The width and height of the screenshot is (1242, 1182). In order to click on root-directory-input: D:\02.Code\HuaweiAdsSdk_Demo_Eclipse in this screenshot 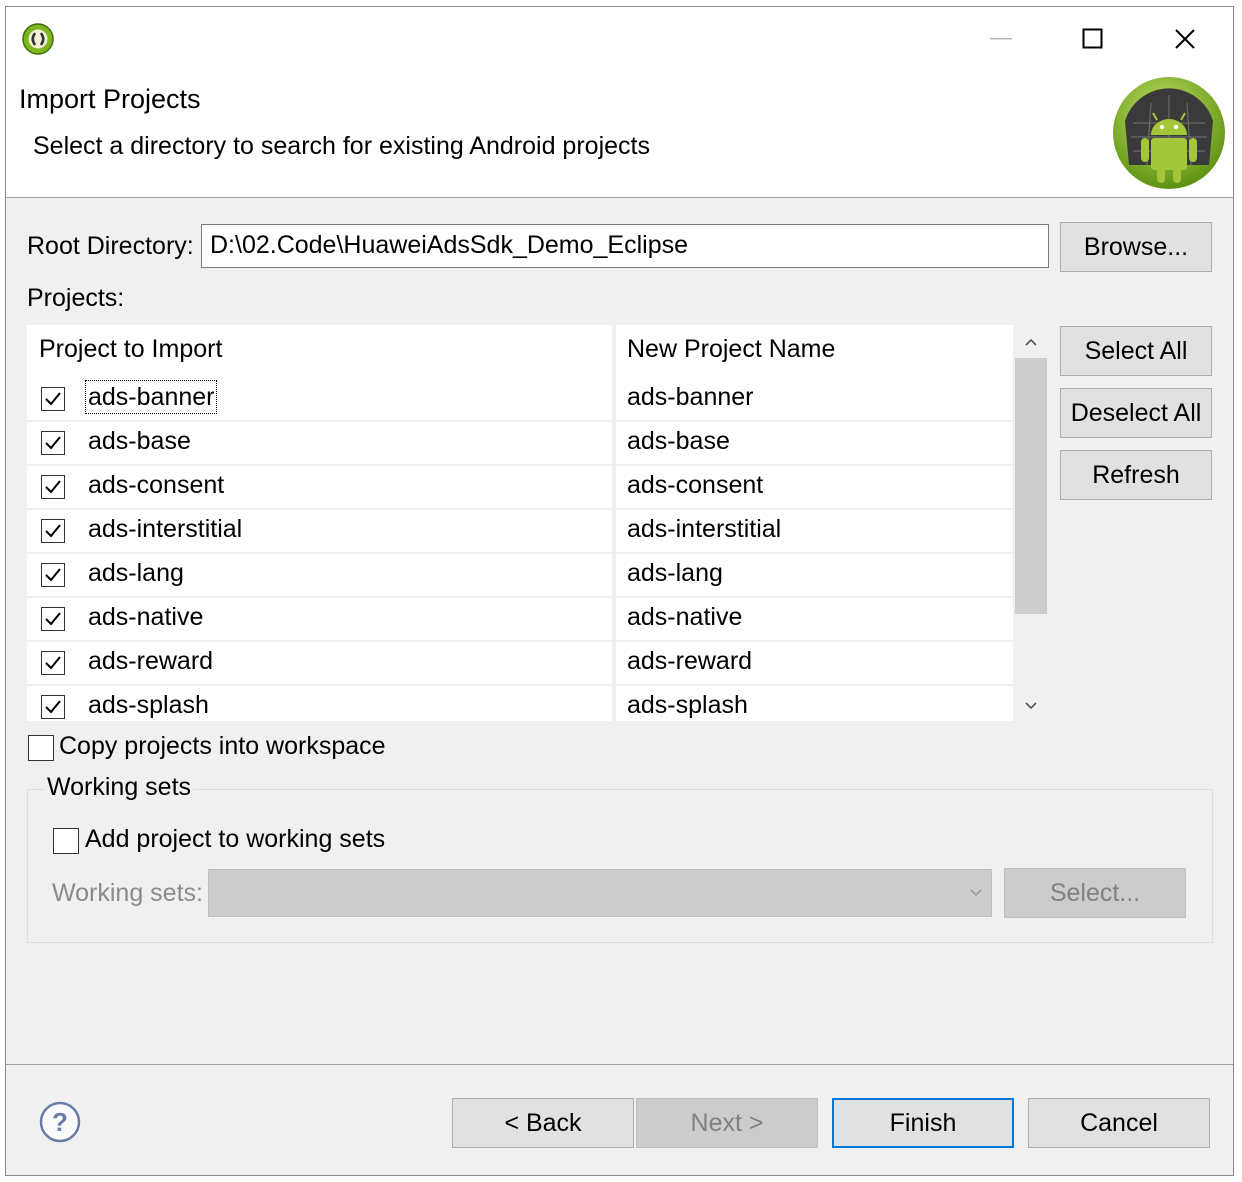, I will do `click(625, 246)`.